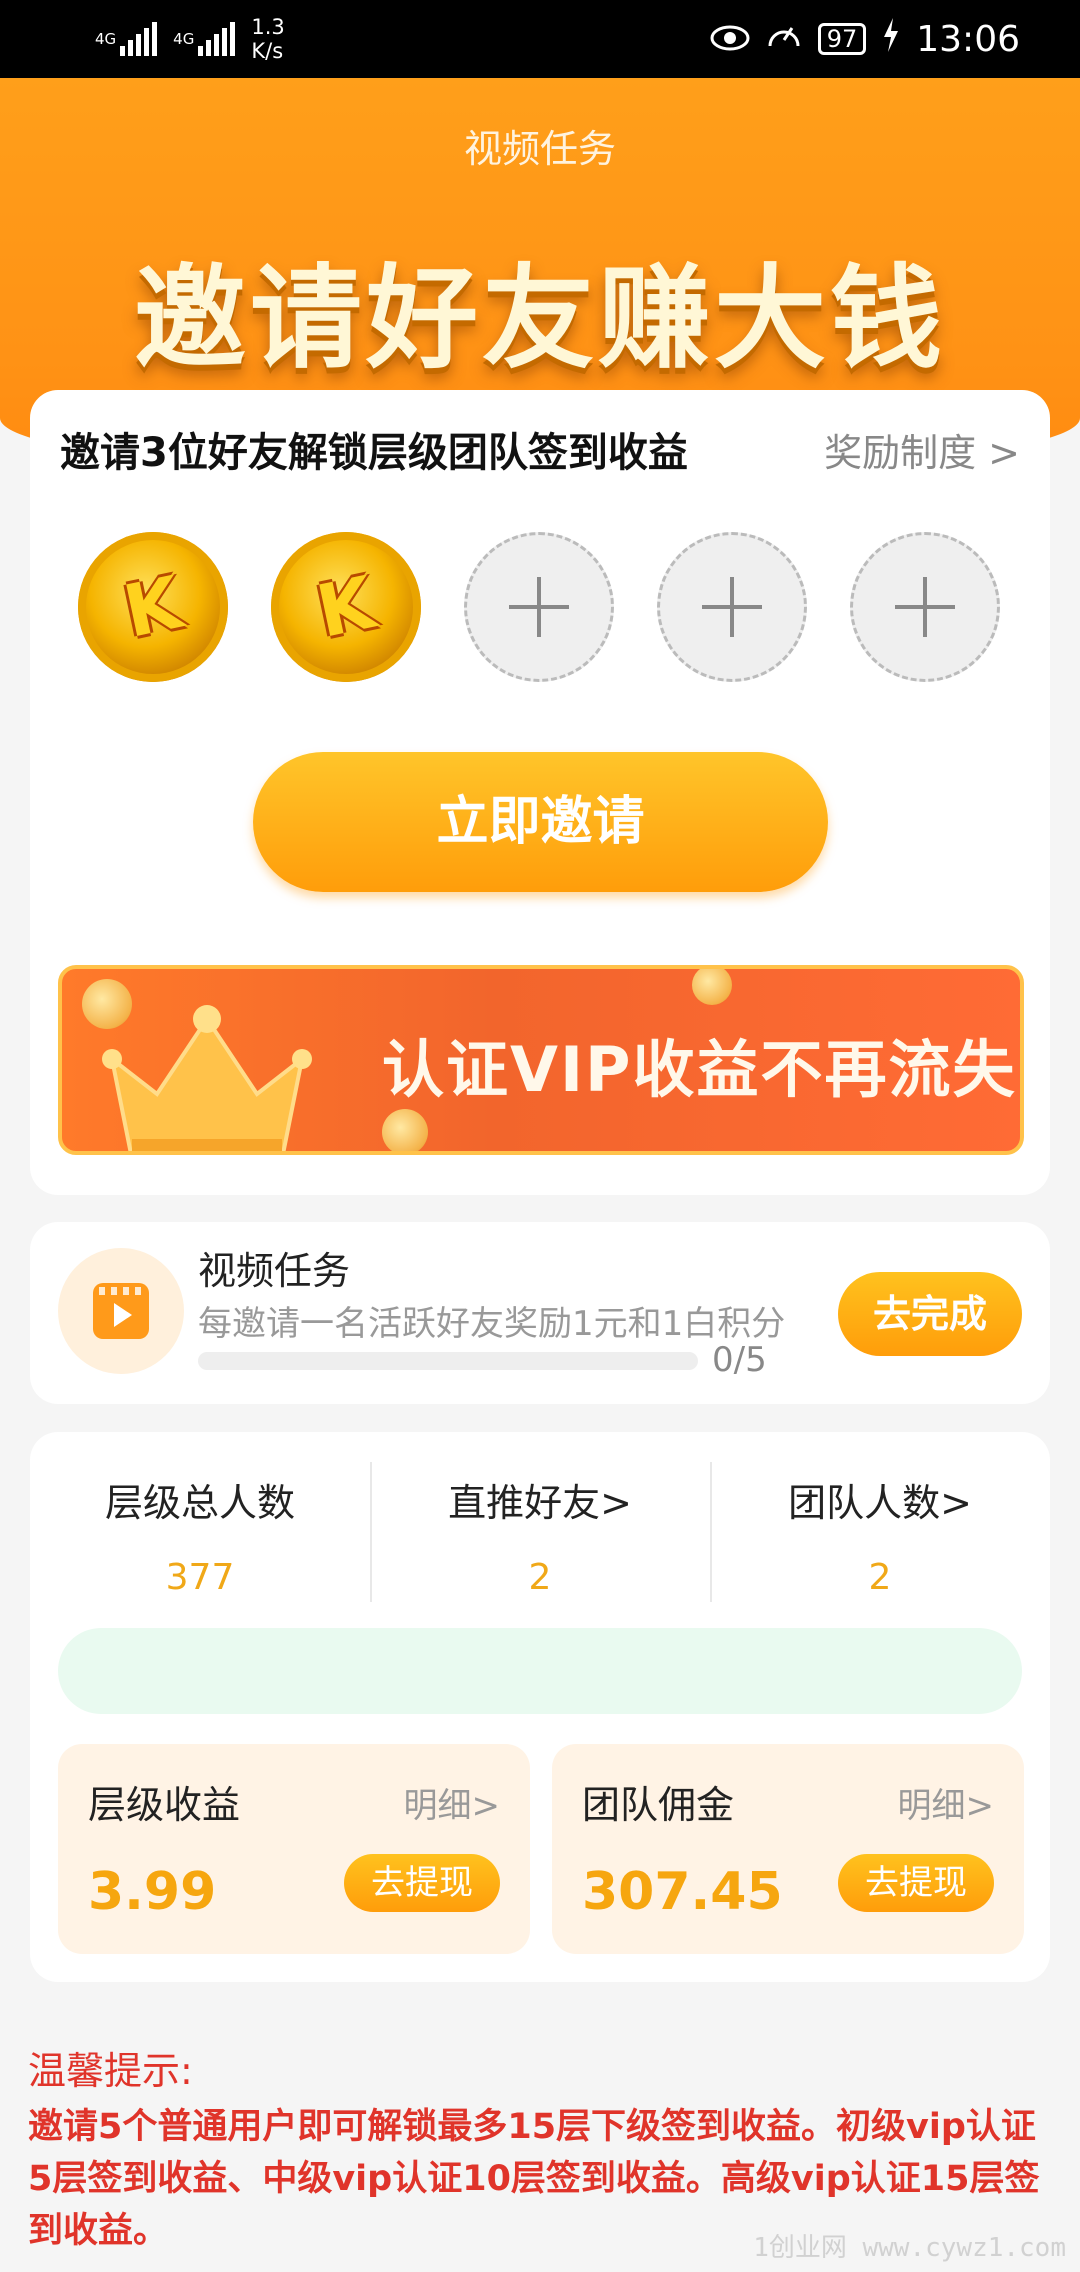  Describe the element at coordinates (199, 1503) in the screenshot. I see `stat-label: 层级总人数` at that location.